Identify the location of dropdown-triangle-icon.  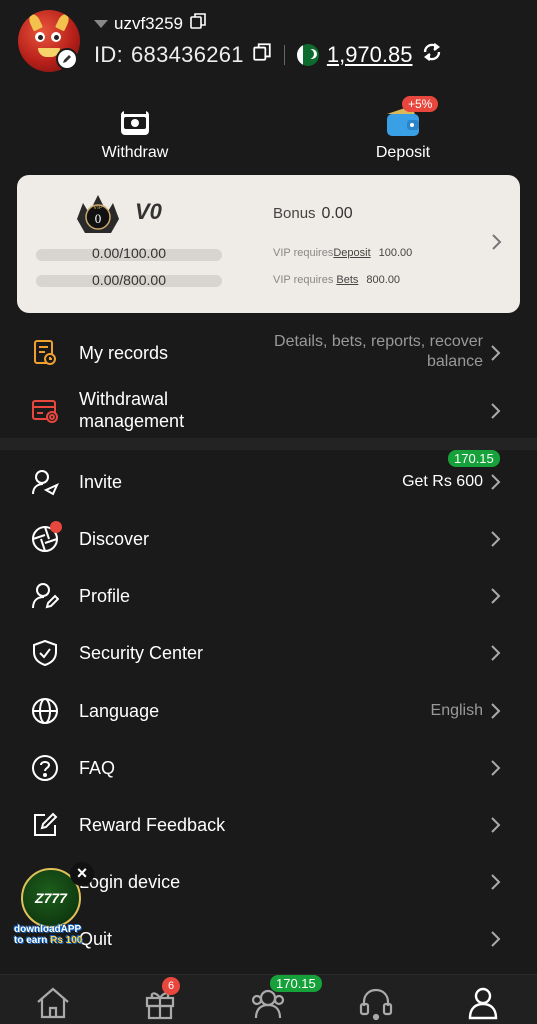
(101, 23).